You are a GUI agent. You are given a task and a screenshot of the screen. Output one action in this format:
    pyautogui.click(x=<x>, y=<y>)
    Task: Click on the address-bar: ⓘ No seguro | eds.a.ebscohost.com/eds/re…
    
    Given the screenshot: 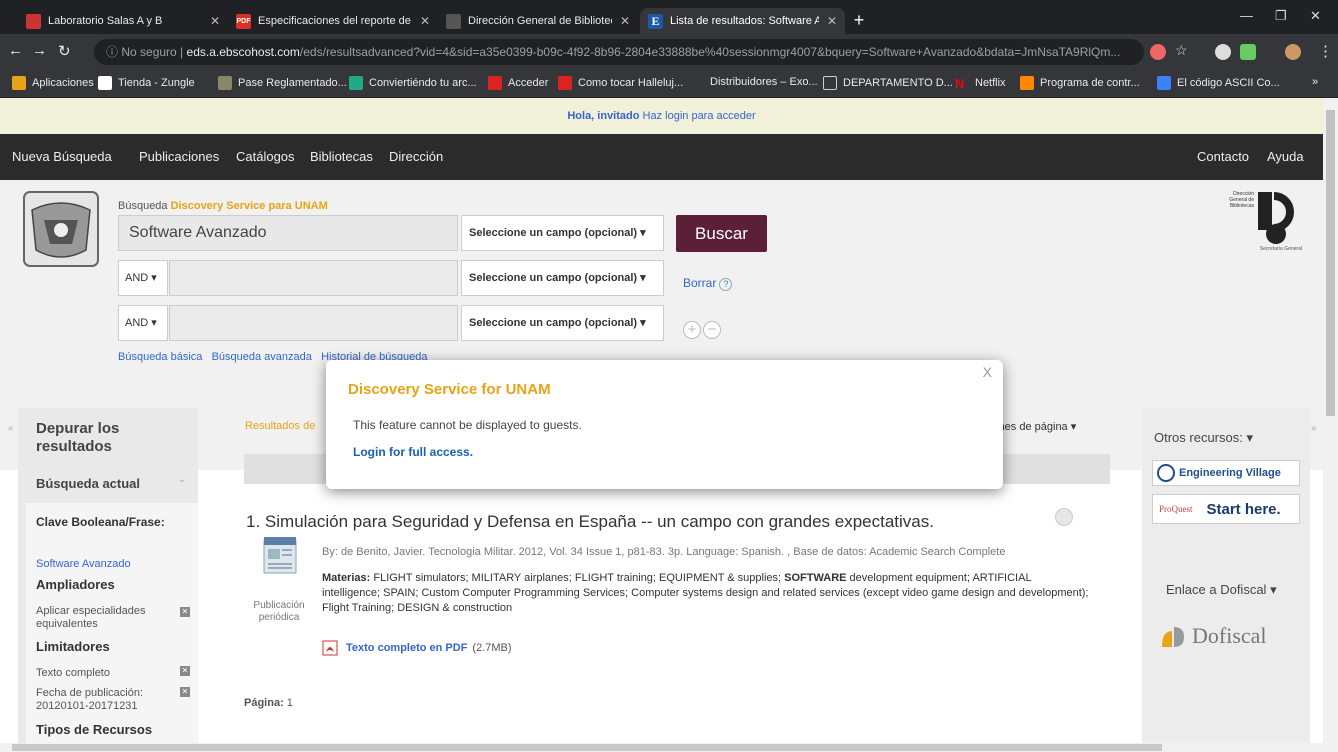 What is the action you would take?
    pyautogui.click(x=619, y=52)
    